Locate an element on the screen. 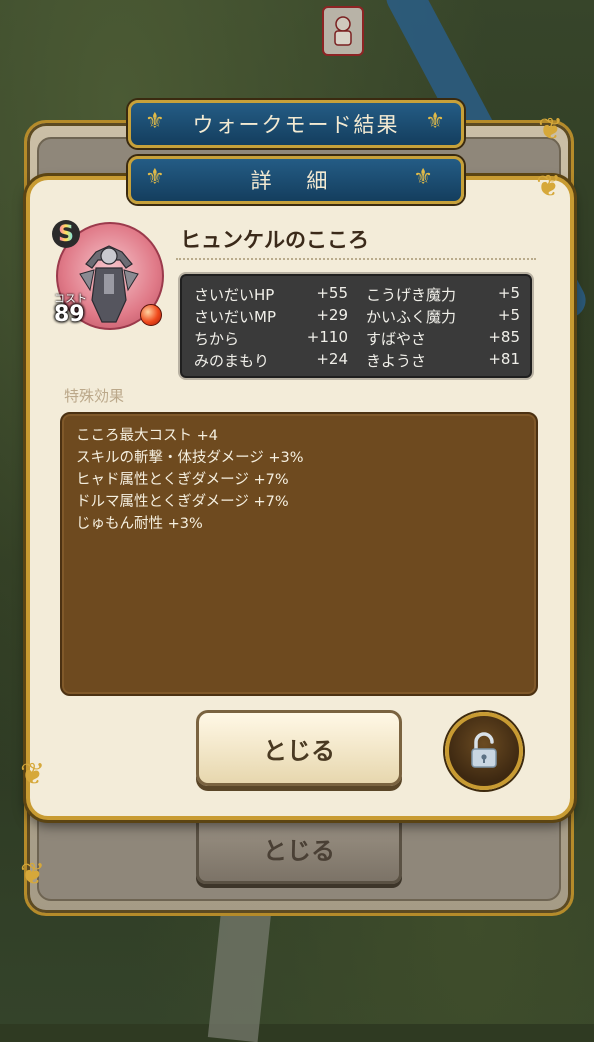 This screenshot has height=1042, width=594. stat-row: きようさ +81 is located at coordinates (443, 361).